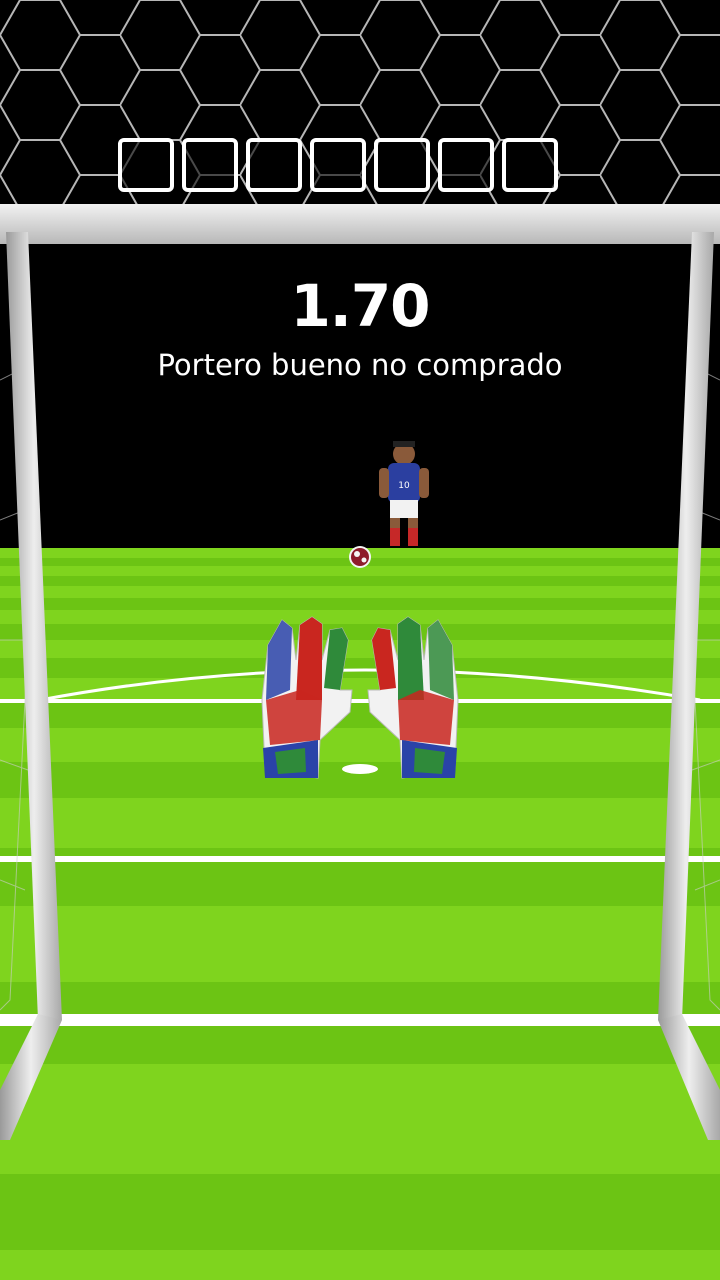 This screenshot has width=720, height=1280. What do you see at coordinates (360, 306) in the screenshot?
I see `score-multiplier: 1.70` at bounding box center [360, 306].